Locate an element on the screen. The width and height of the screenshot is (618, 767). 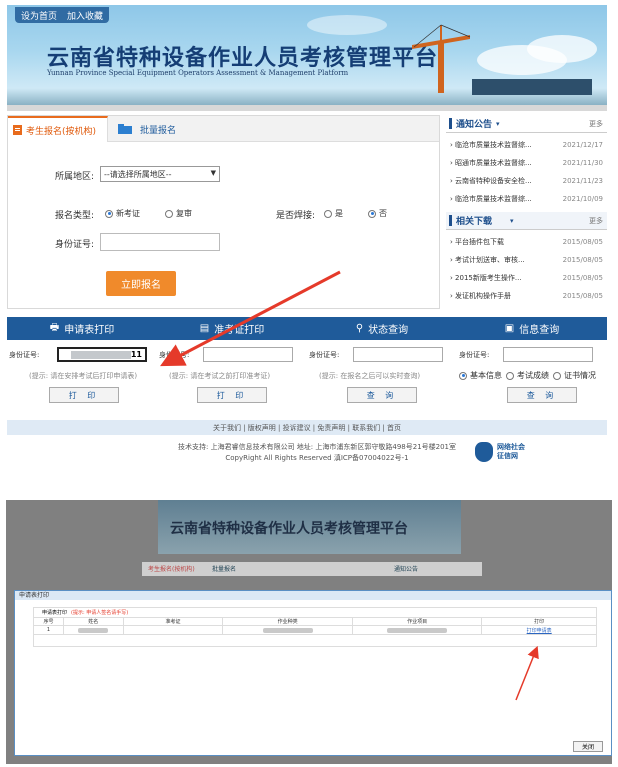
list-item: › 临沧市质量技术监督综... 2021/10/09 is located at coordinates (526, 199).